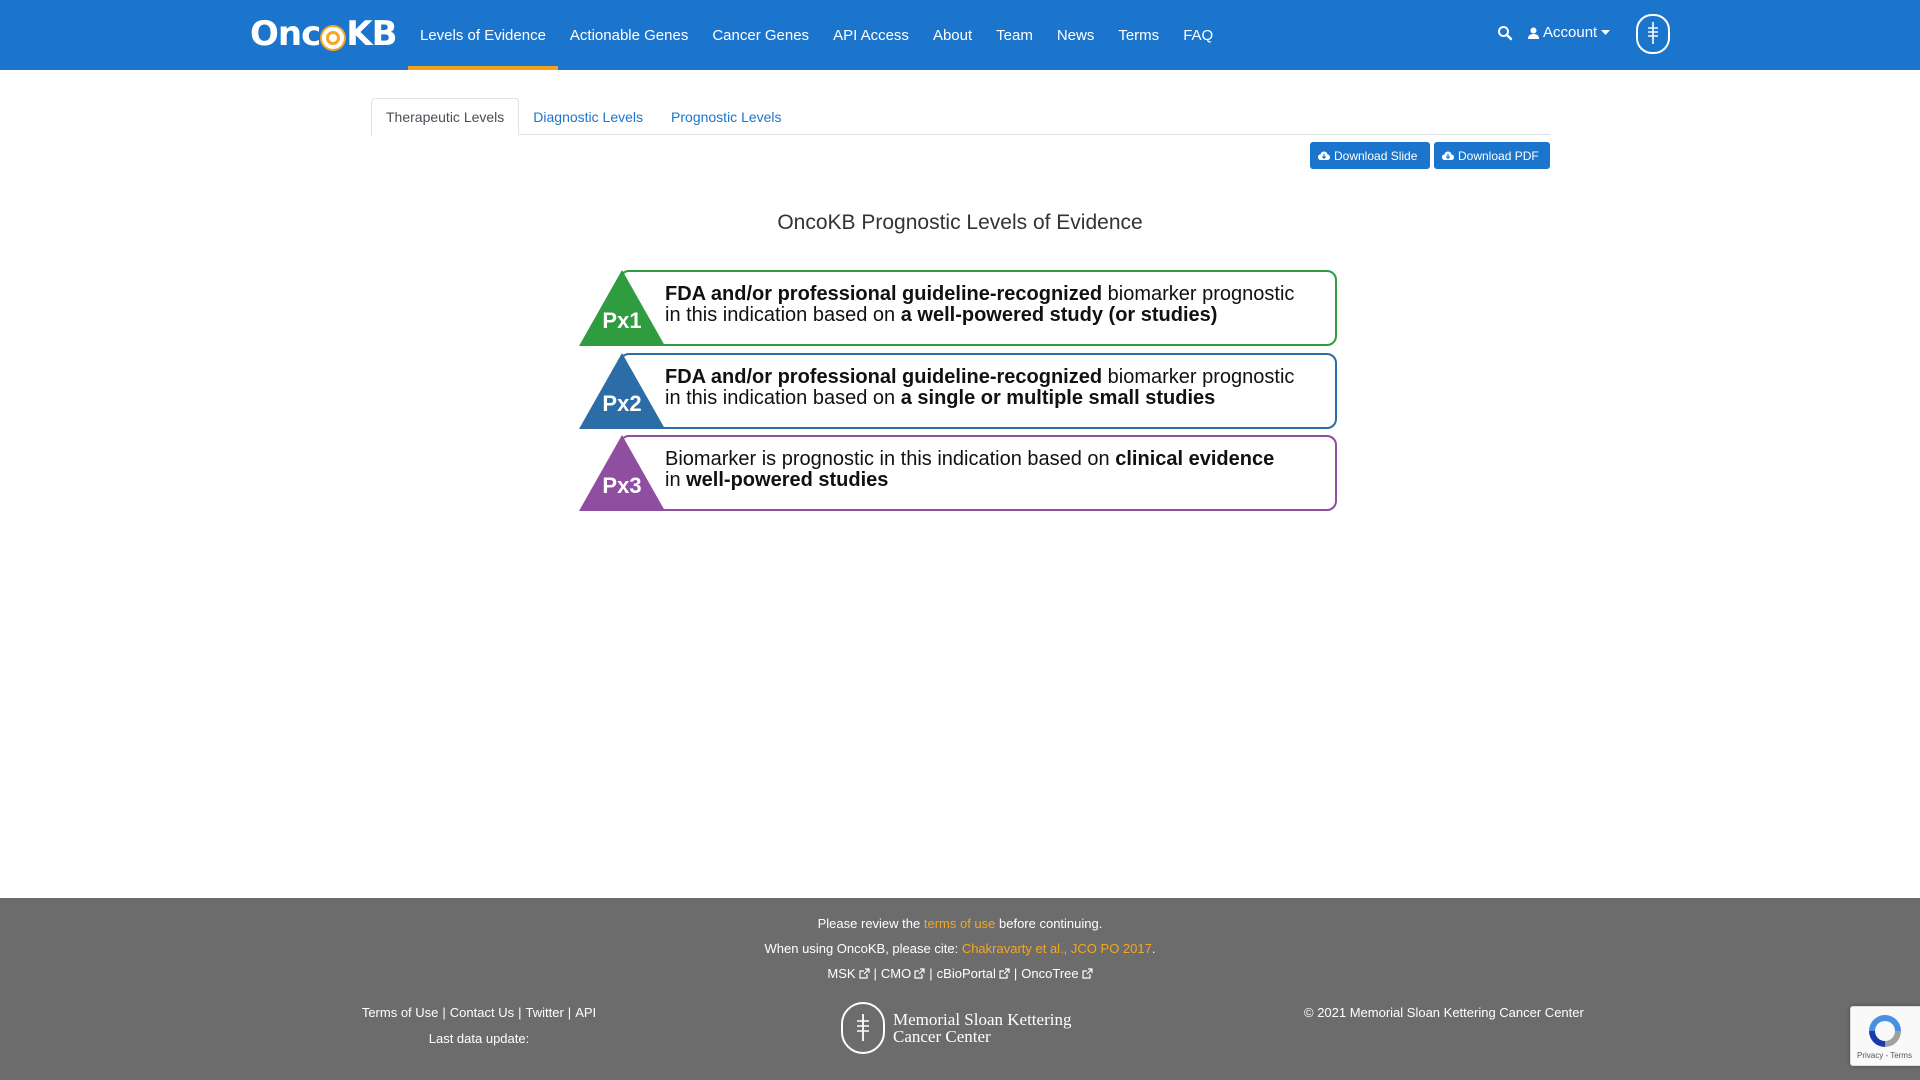  Describe the element at coordinates (896, 973) in the screenshot. I see `ext-link-label: CMO` at that location.